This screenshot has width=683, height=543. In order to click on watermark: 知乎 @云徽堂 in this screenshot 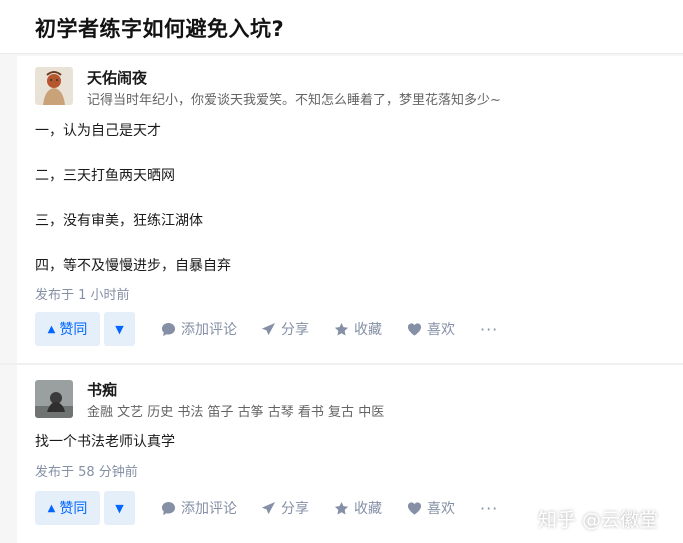, I will do `click(598, 520)`.